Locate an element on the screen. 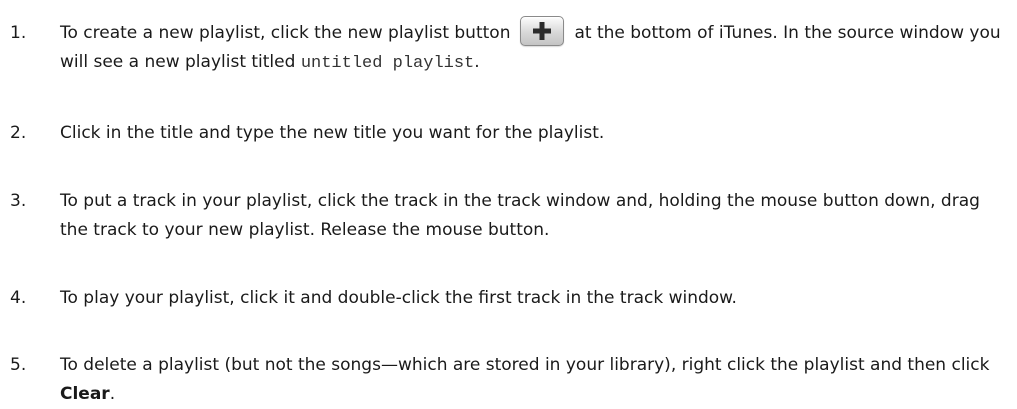  playlist-title-code: untitled playlist is located at coordinates (387, 63).